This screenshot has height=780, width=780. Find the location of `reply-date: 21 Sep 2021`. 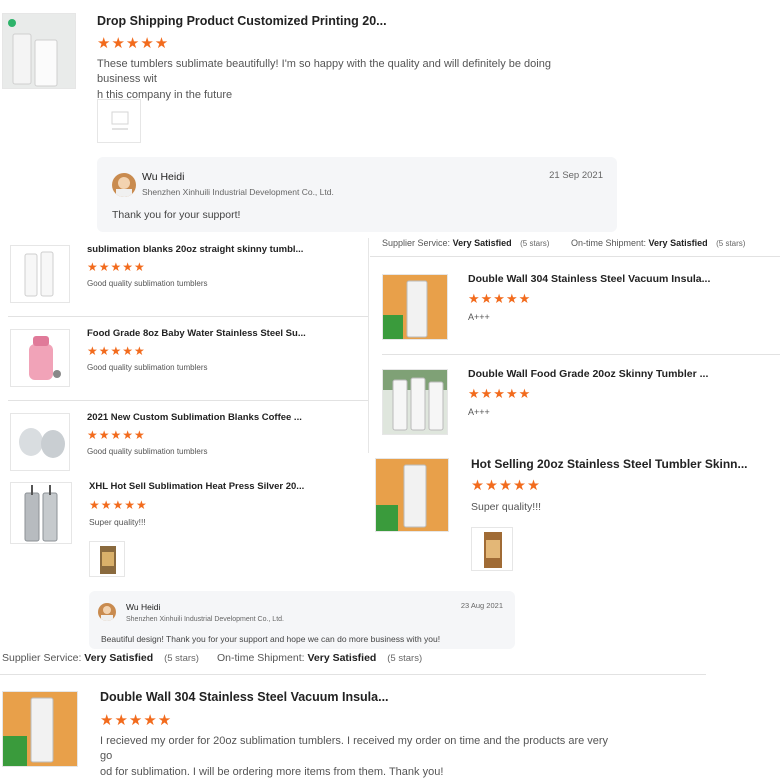

reply-date: 21 Sep 2021 is located at coordinates (576, 175).